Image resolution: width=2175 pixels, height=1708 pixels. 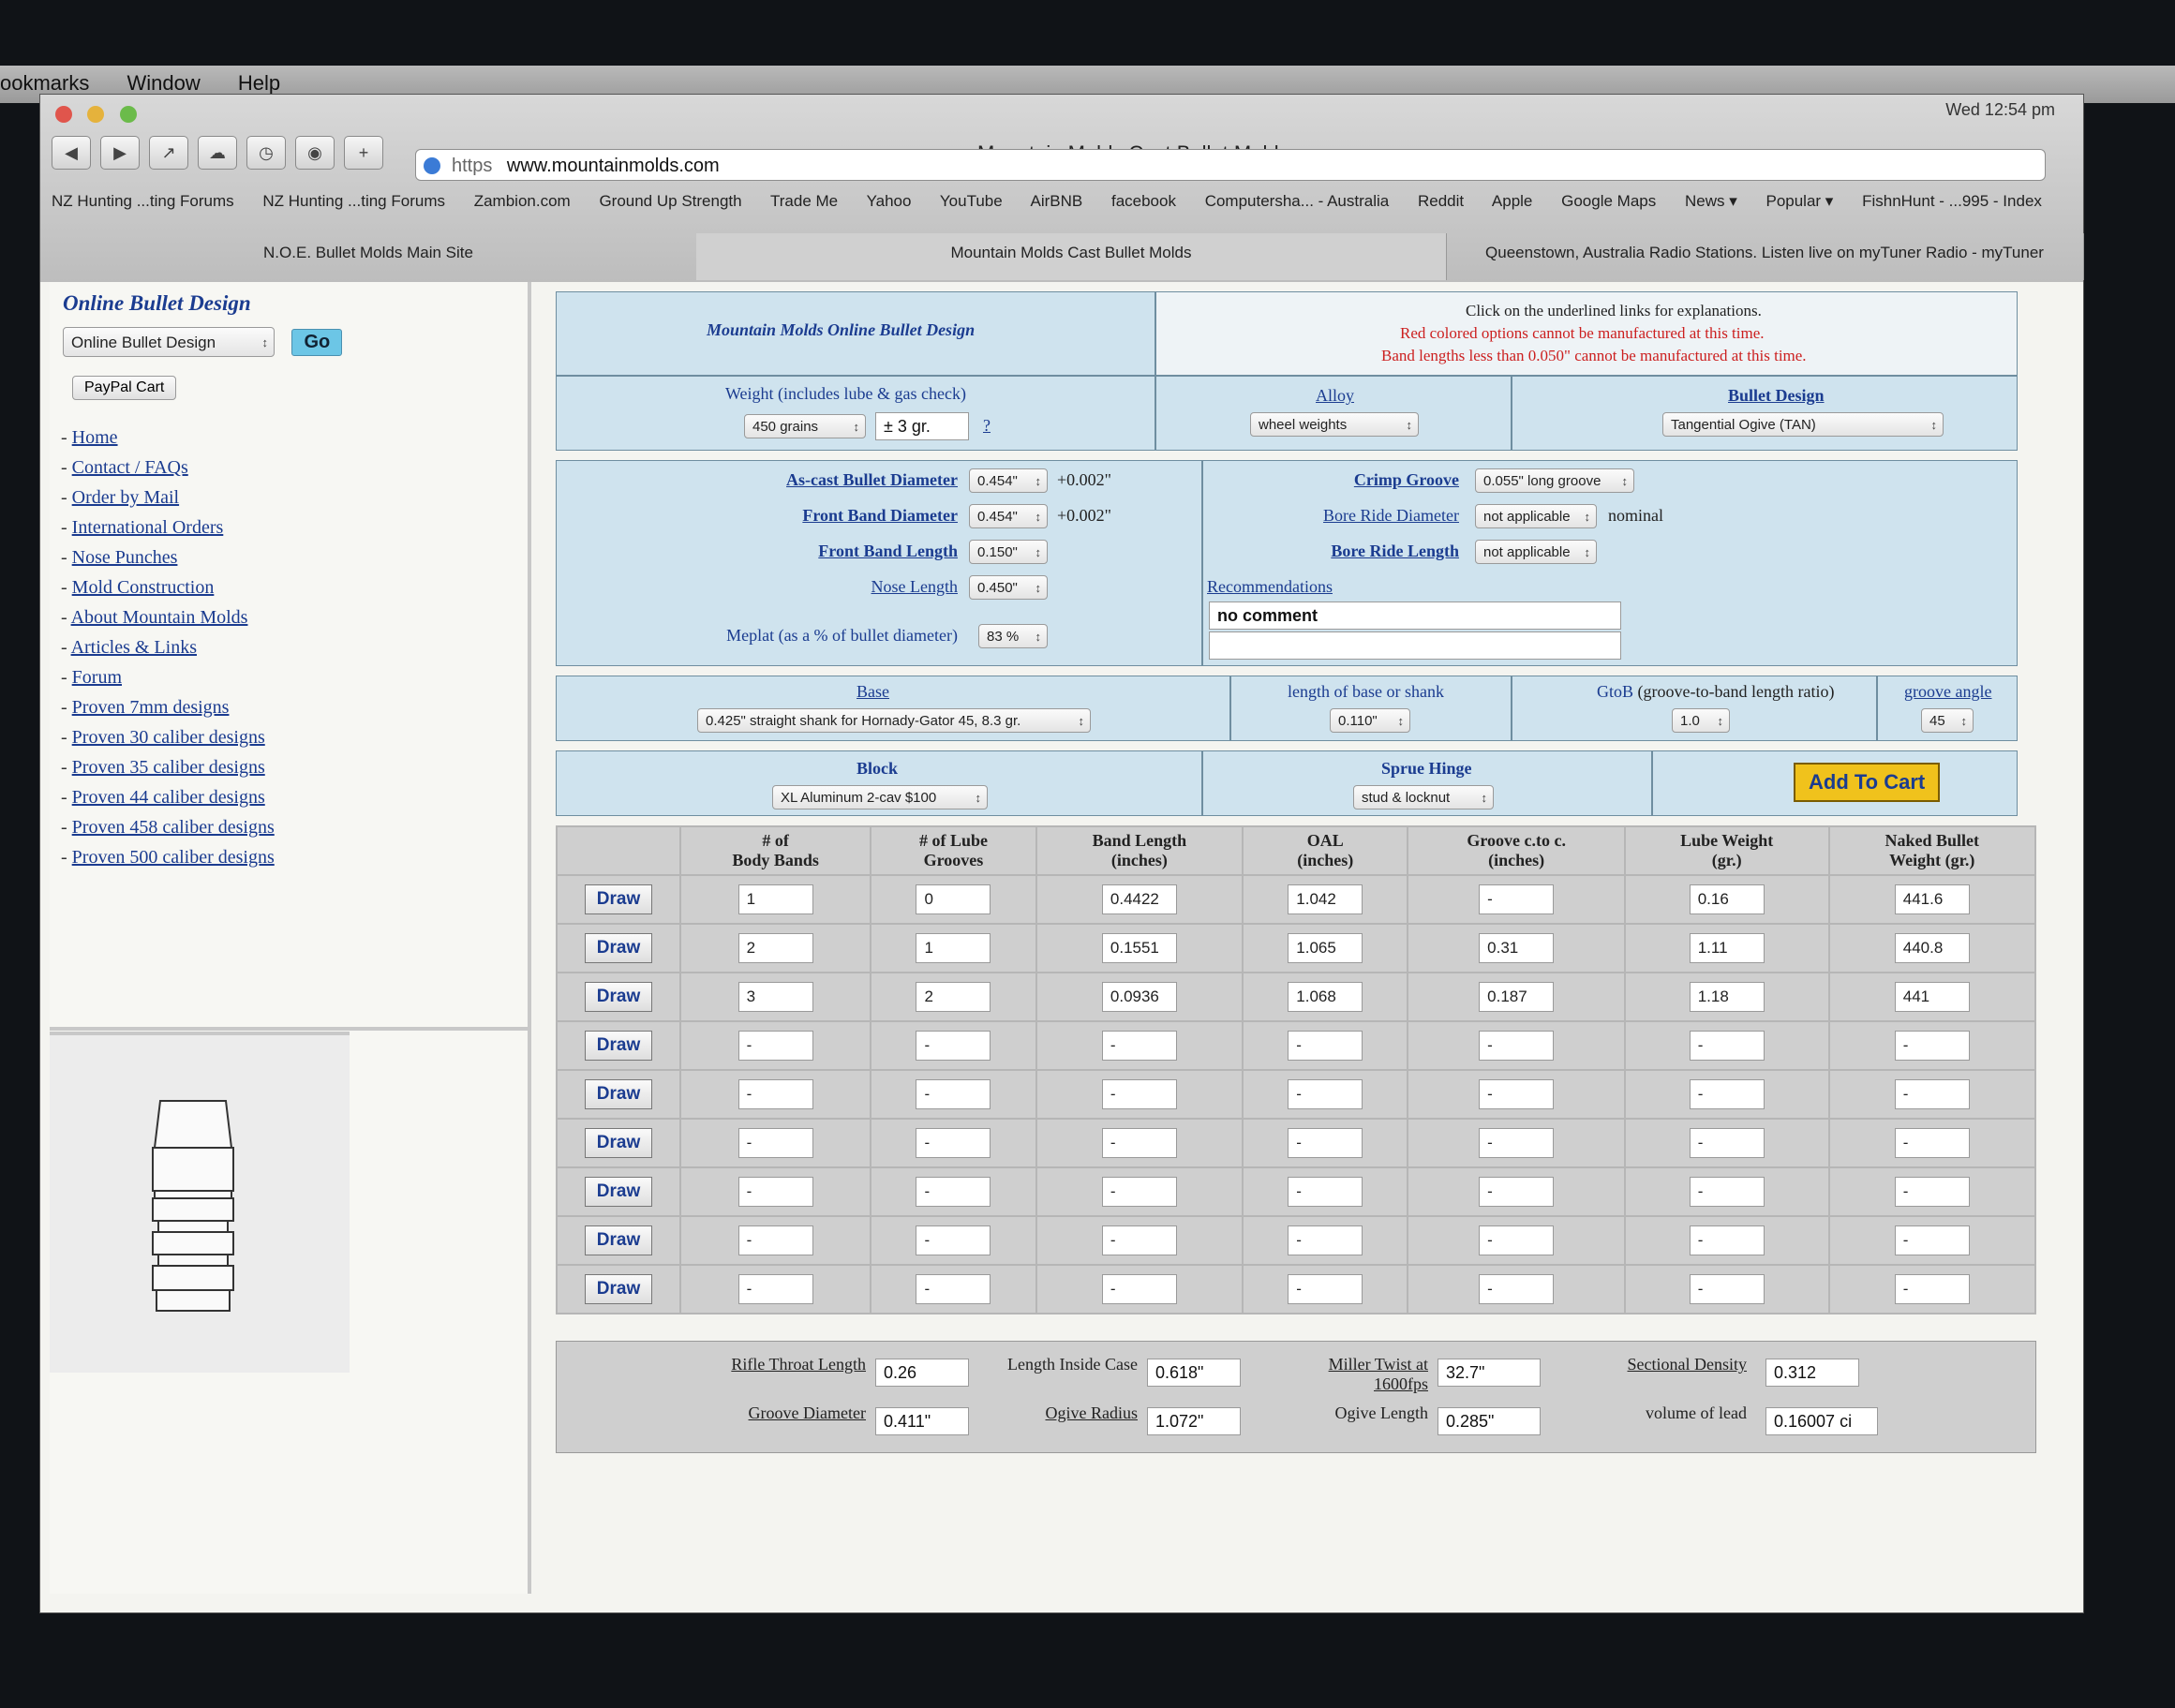 What do you see at coordinates (259, 83) in the screenshot?
I see `menu-help: Help` at bounding box center [259, 83].